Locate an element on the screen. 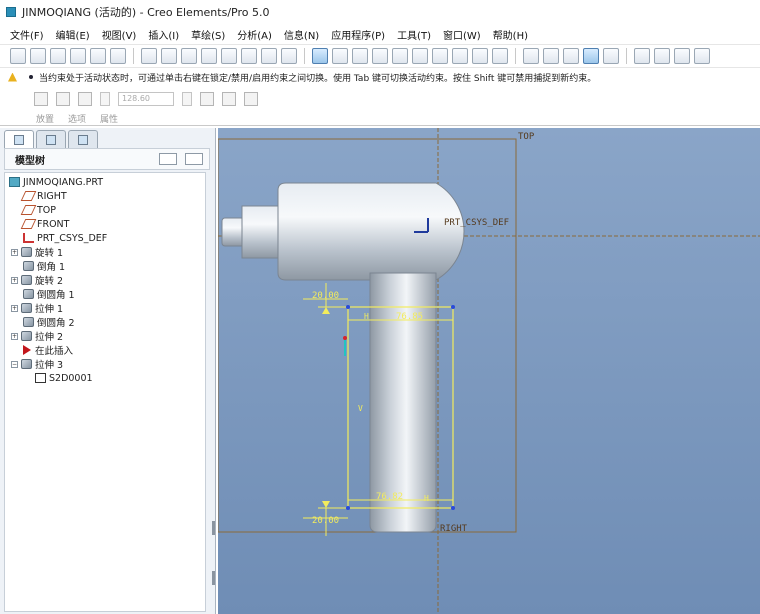  new-file-icon is located at coordinates (18, 56).